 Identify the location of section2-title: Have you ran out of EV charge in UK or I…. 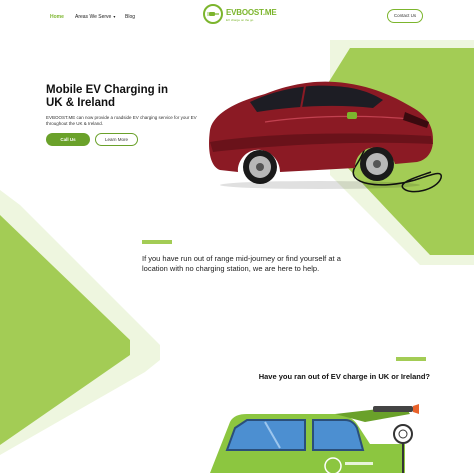
(344, 376).